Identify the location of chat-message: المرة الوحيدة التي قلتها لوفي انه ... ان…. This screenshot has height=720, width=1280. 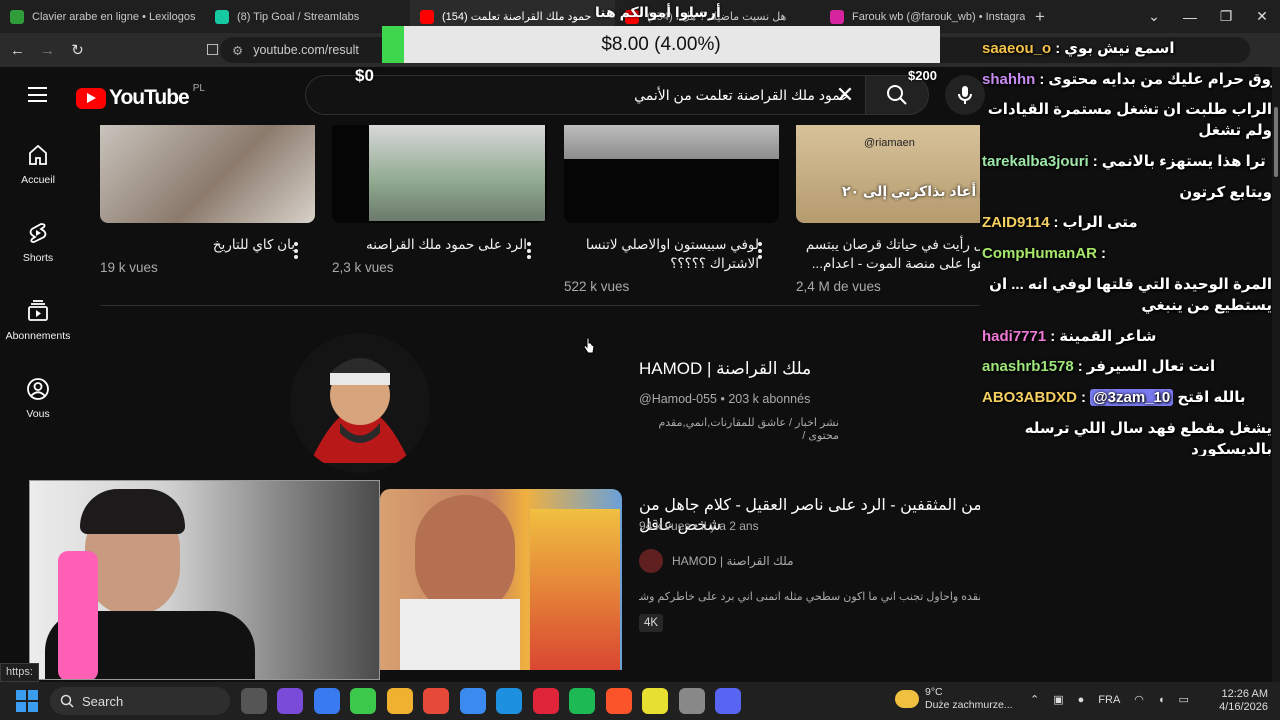
(1127, 295).